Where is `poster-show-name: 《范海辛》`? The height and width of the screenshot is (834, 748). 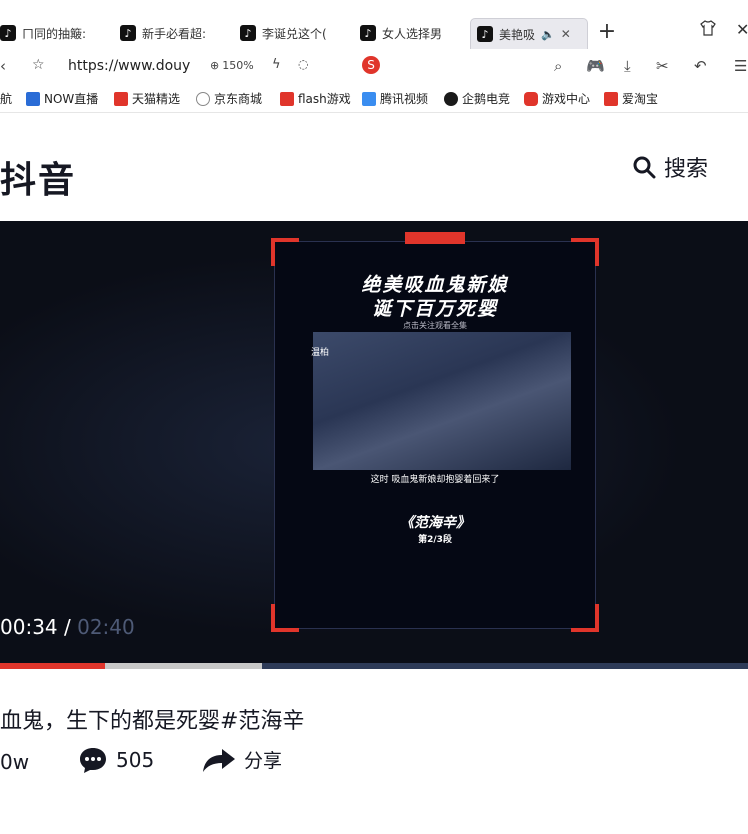
poster-show-name: 《范海辛》 is located at coordinates (435, 523).